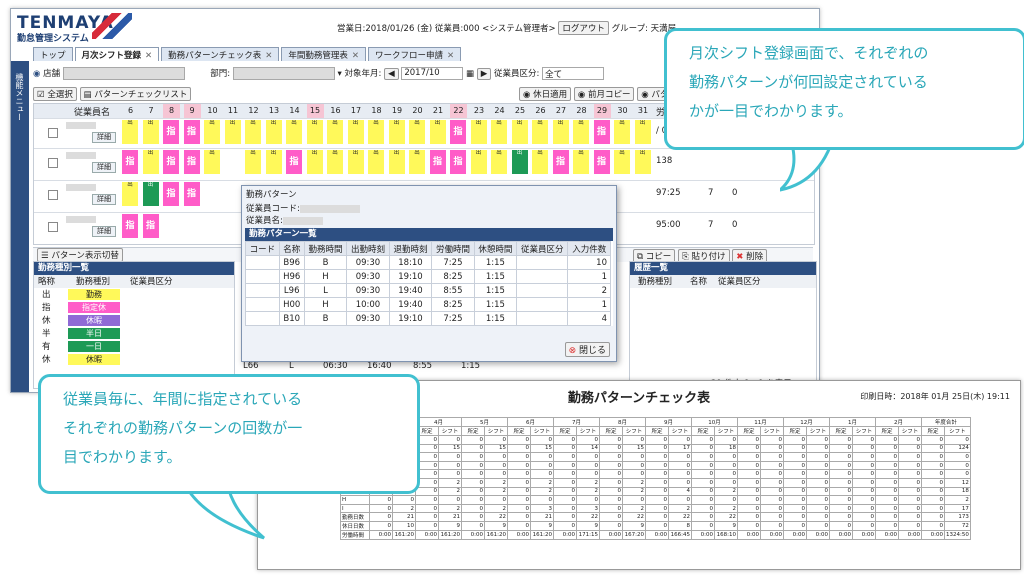  What do you see at coordinates (53, 54) in the screenshot?
I see `tab-top: トップ` at bounding box center [53, 54].